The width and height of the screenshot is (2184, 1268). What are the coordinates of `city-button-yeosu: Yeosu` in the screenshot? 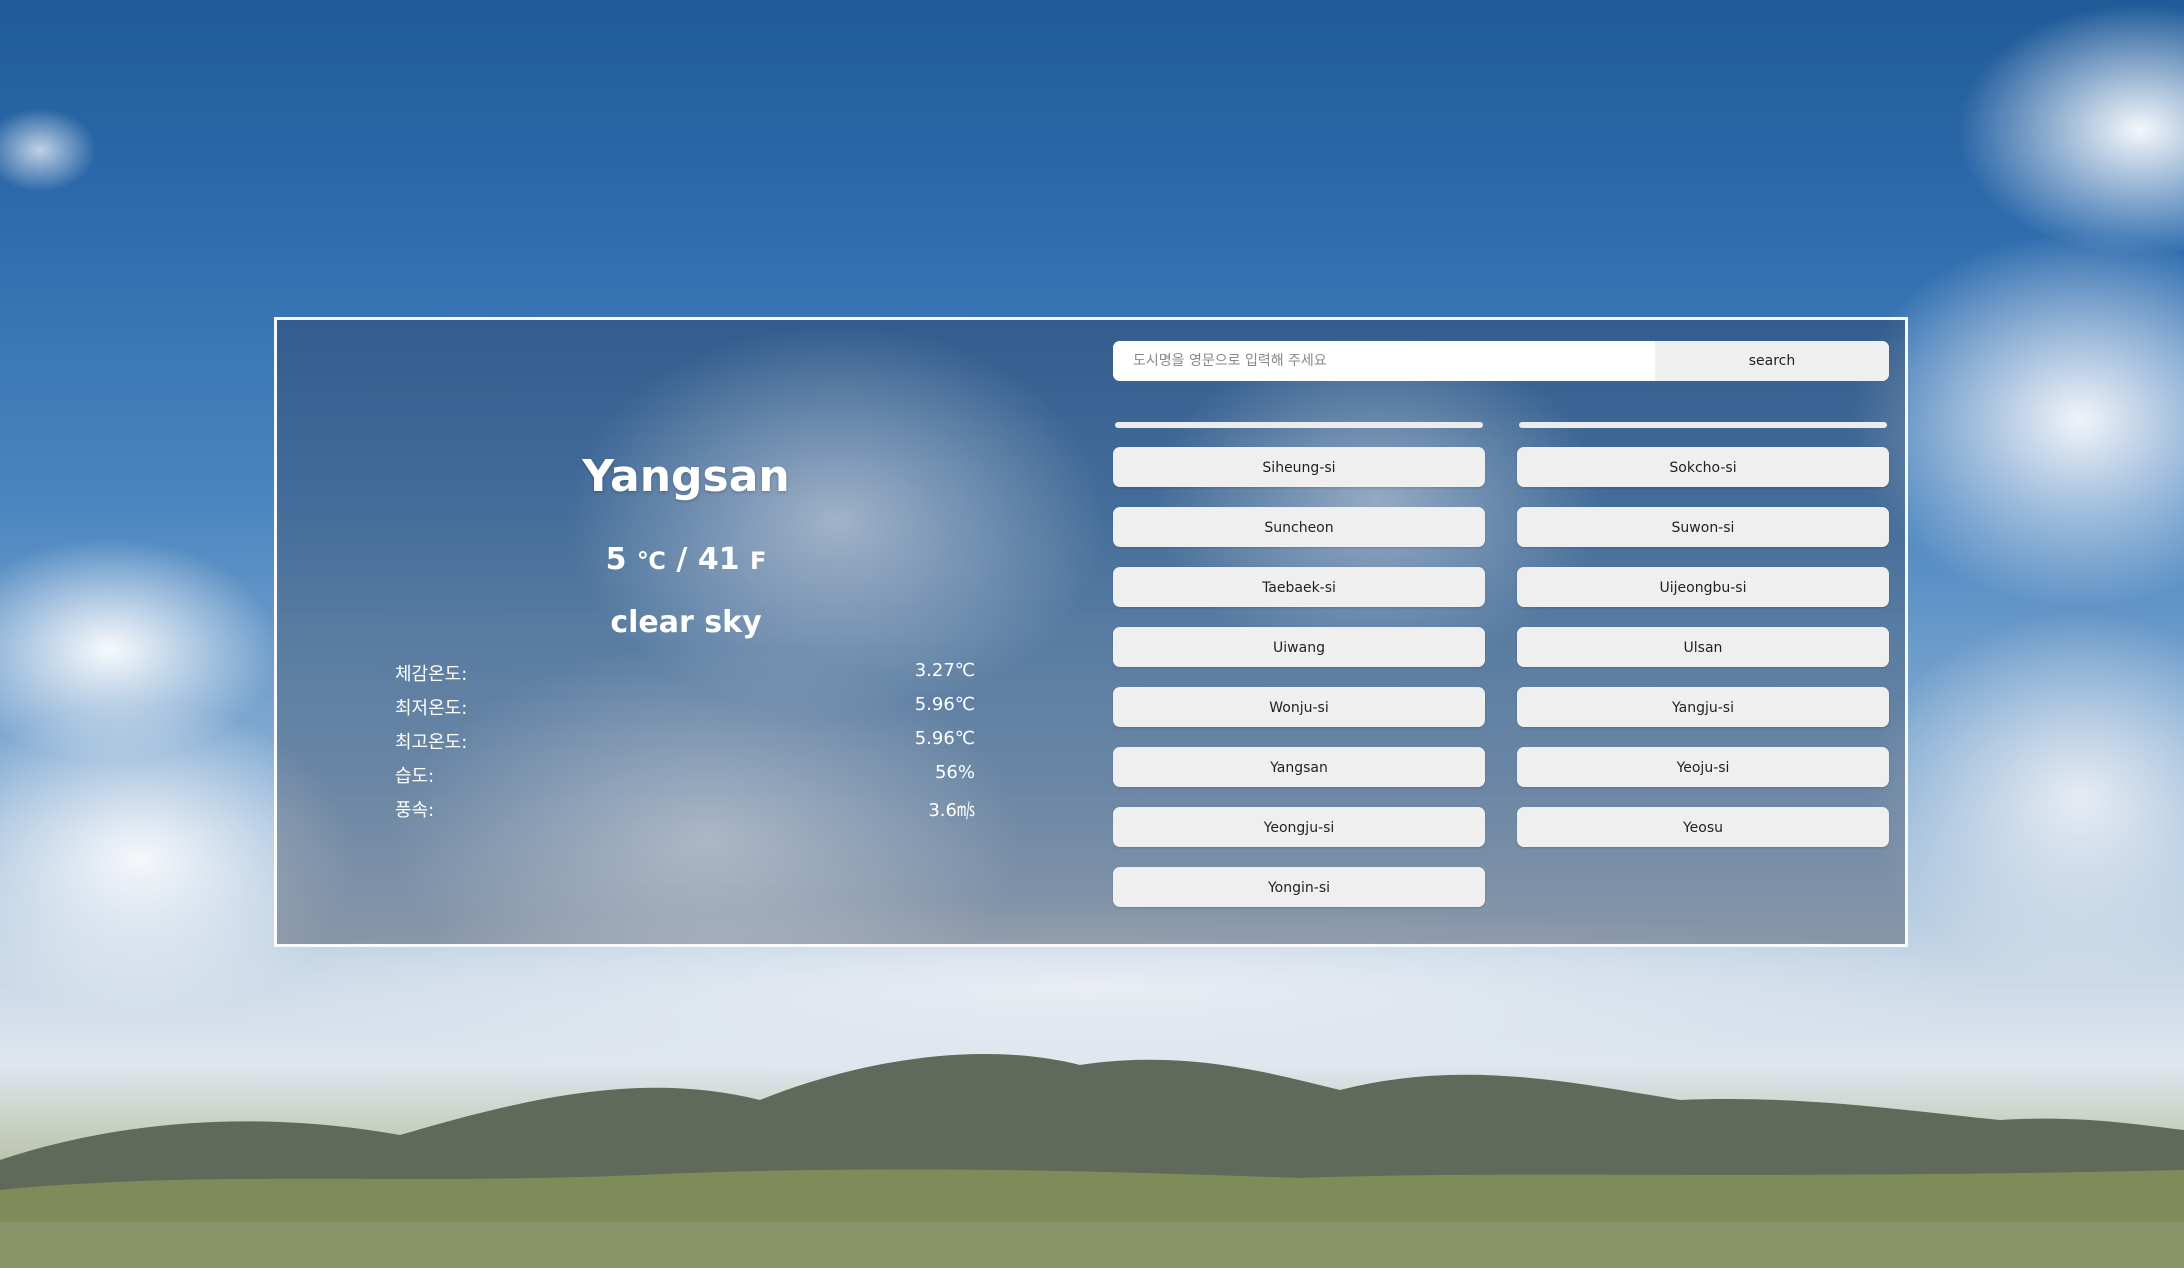 It's located at (1703, 827).